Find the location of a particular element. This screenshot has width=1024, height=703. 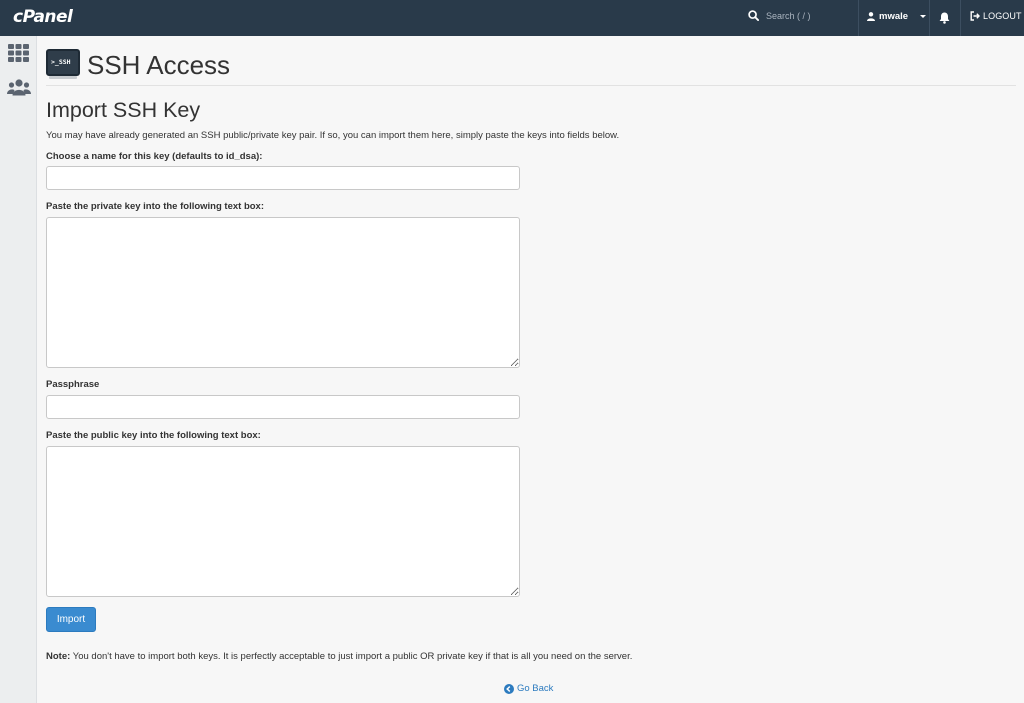

go-back-label: Go Back is located at coordinates (535, 688).